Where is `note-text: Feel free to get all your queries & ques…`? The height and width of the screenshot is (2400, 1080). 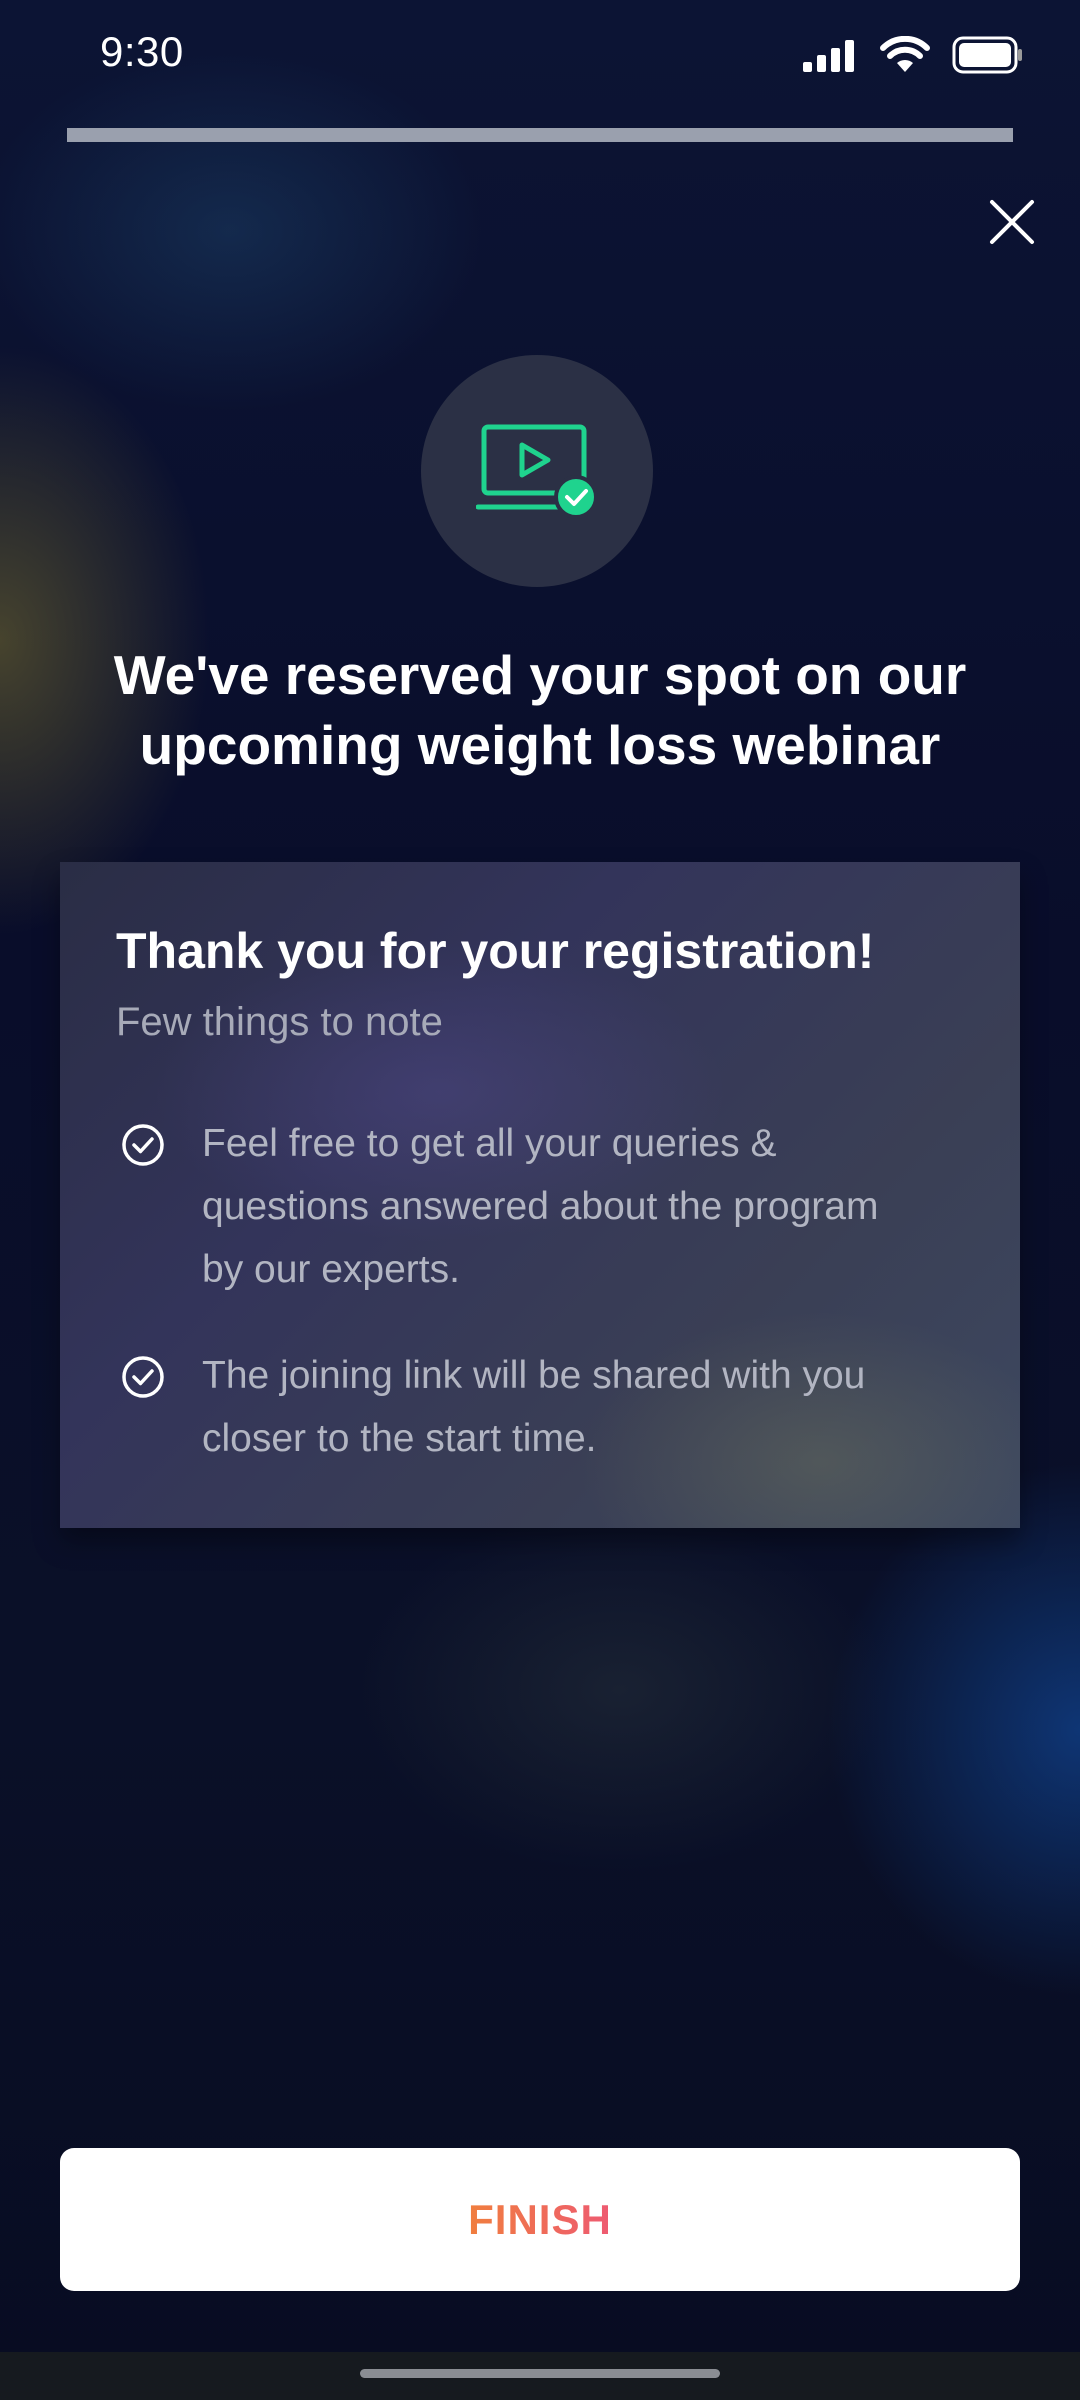 note-text: Feel free to get all your queries & ques… is located at coordinates (540, 1206).